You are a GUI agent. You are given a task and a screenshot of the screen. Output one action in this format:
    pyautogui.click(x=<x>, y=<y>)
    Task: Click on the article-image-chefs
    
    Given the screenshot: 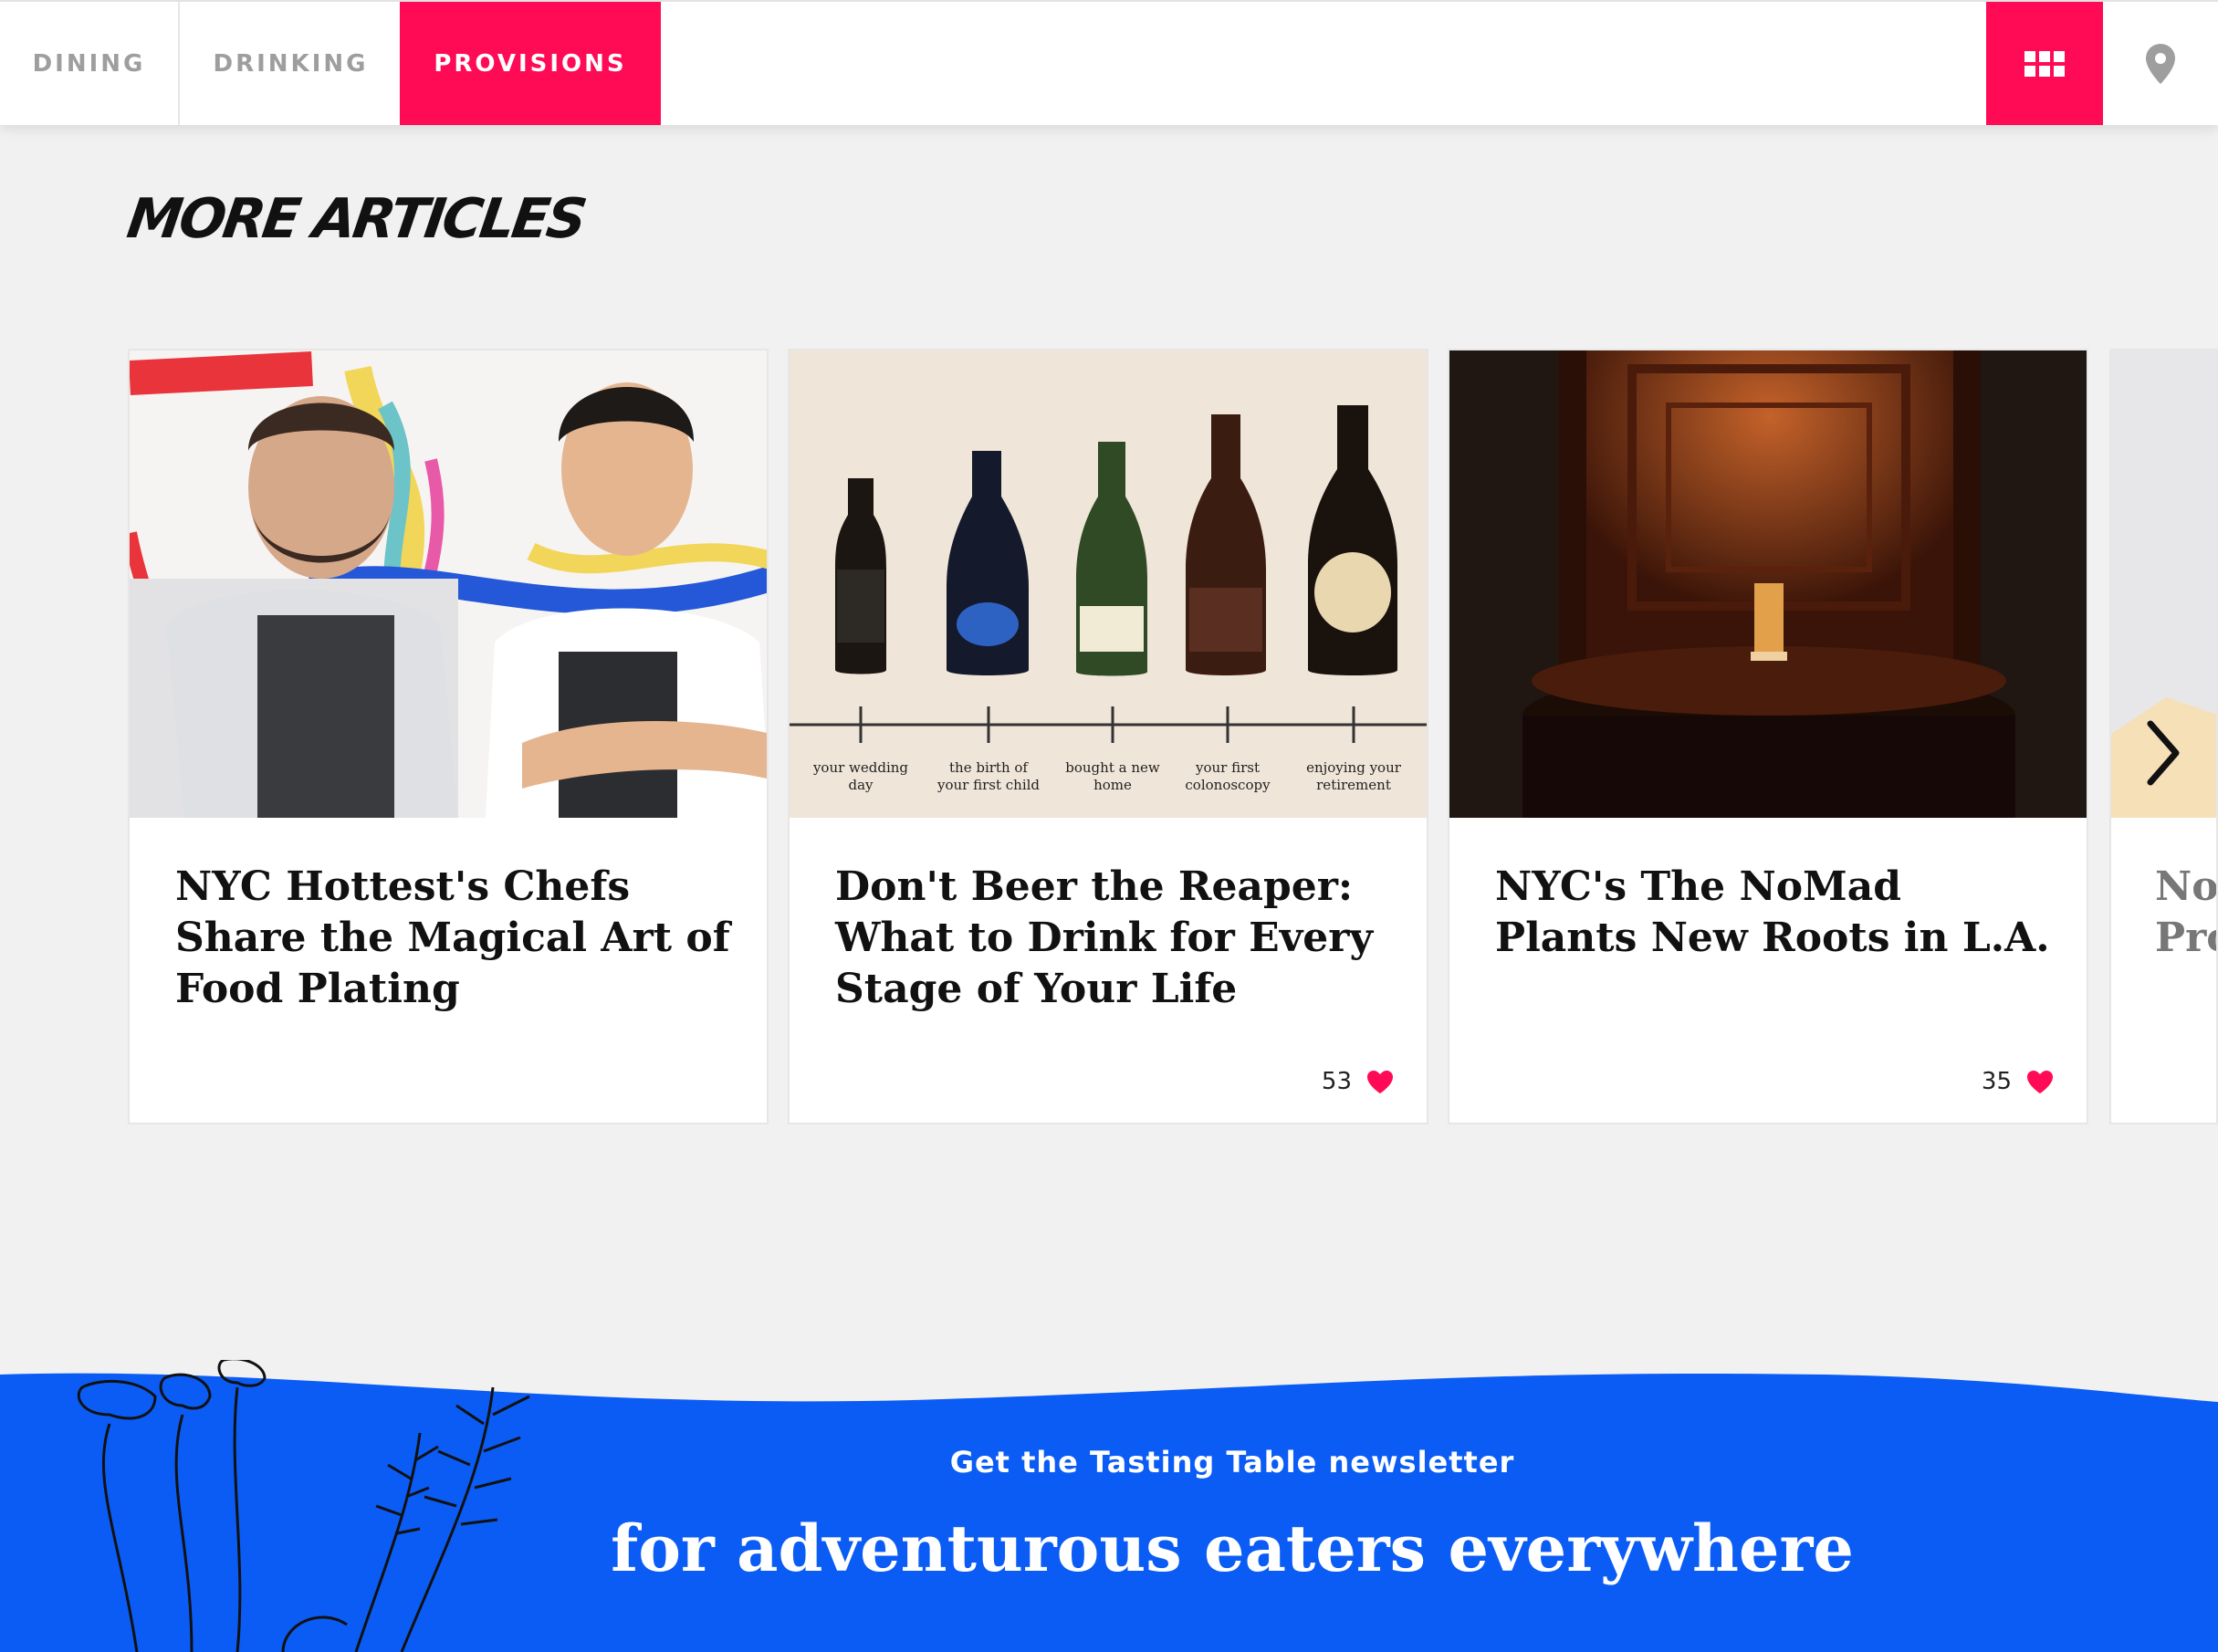 What is the action you would take?
    pyautogui.click(x=448, y=584)
    